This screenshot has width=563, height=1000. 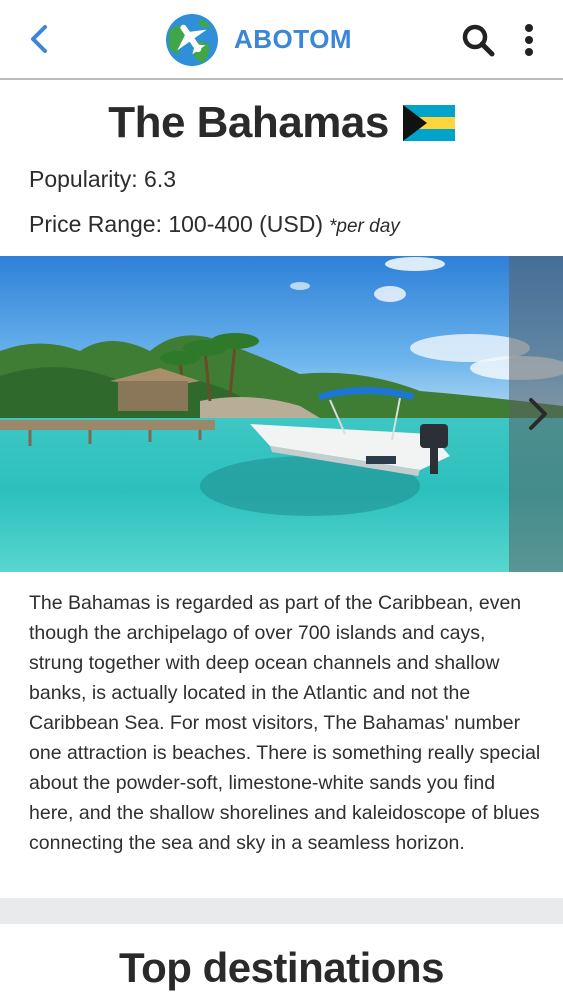 I want to click on top-destinations-title: Top destinations, so click(x=281, y=967).